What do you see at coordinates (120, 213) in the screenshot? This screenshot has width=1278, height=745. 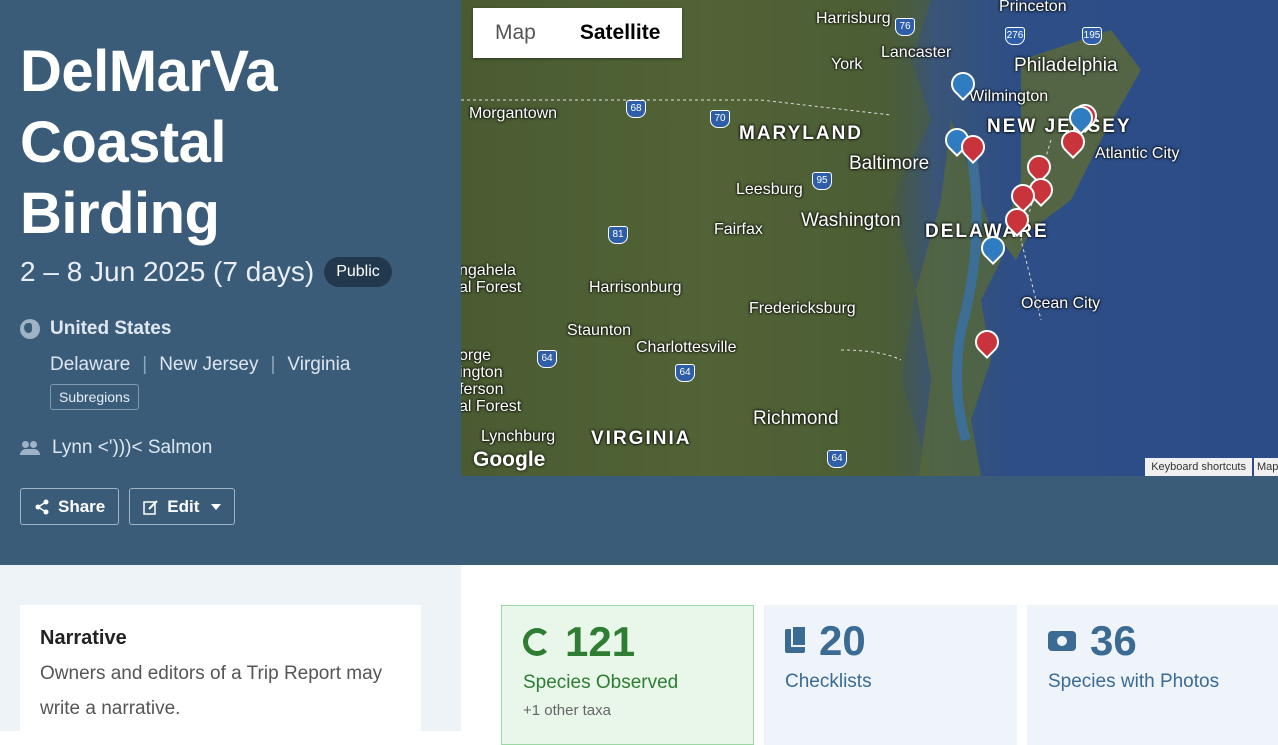 I see `title-line: Birding` at bounding box center [120, 213].